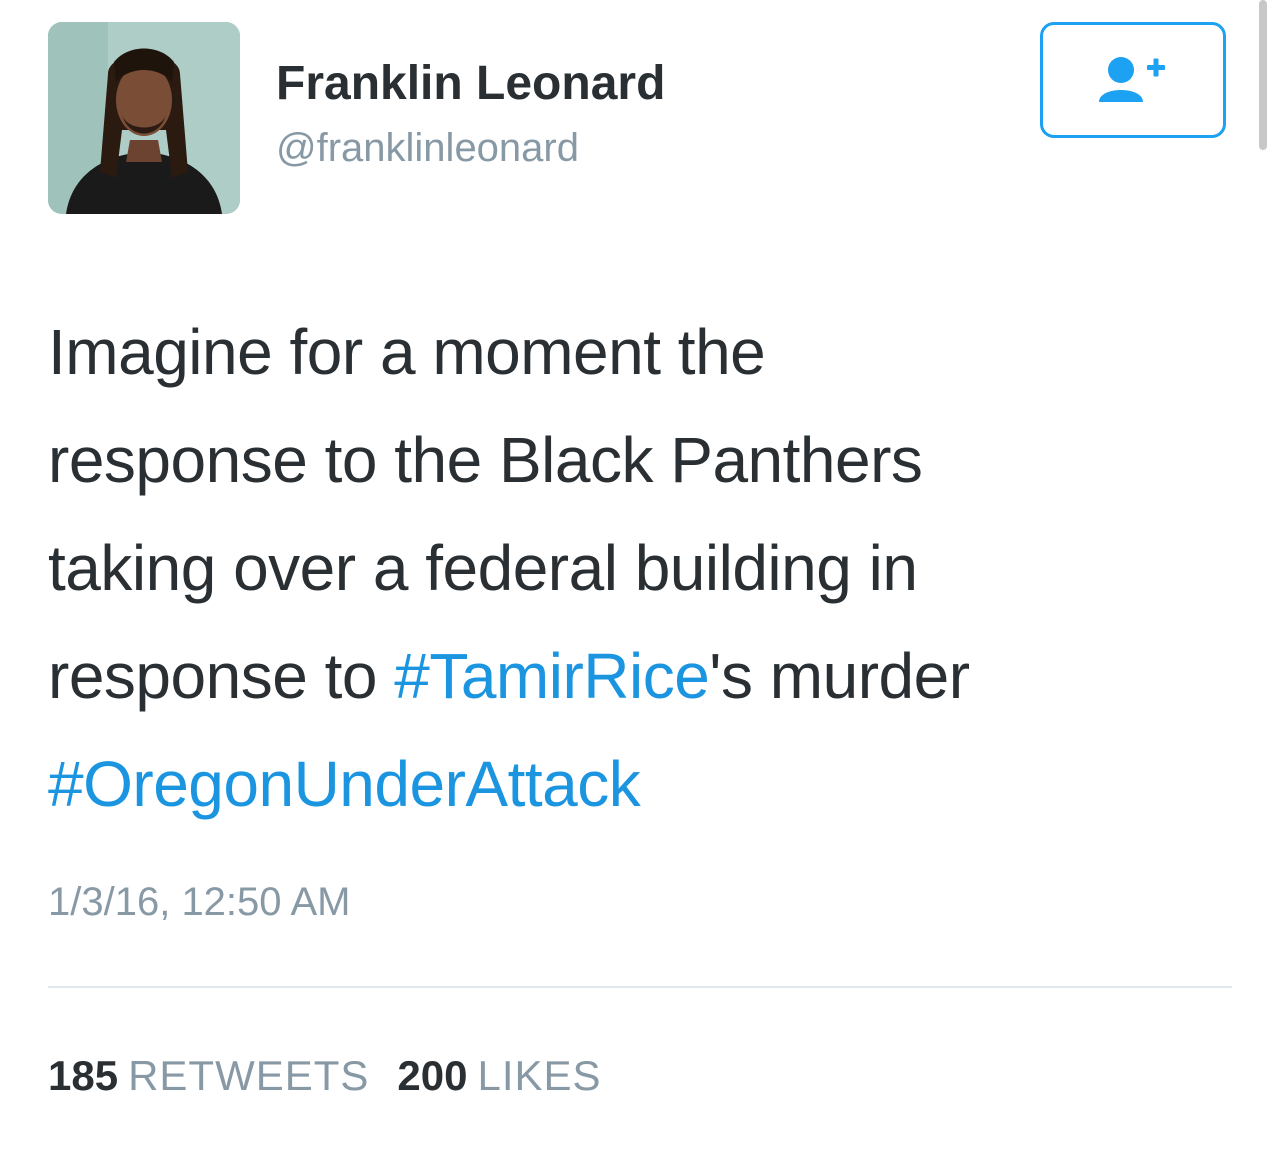 The image size is (1280, 1162). I want to click on tweet-line: Imagine for a moment the, so click(407, 352).